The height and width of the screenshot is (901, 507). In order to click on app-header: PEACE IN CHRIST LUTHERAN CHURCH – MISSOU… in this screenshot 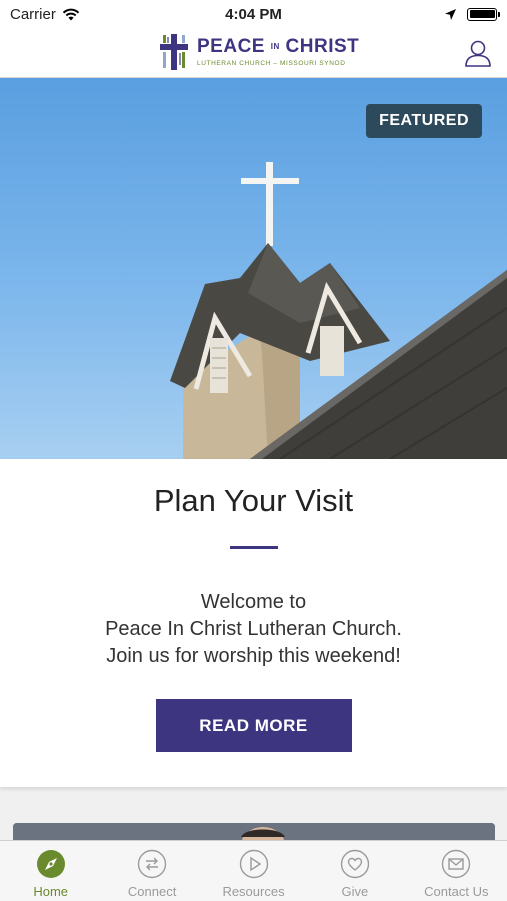, I will do `click(253, 53)`.